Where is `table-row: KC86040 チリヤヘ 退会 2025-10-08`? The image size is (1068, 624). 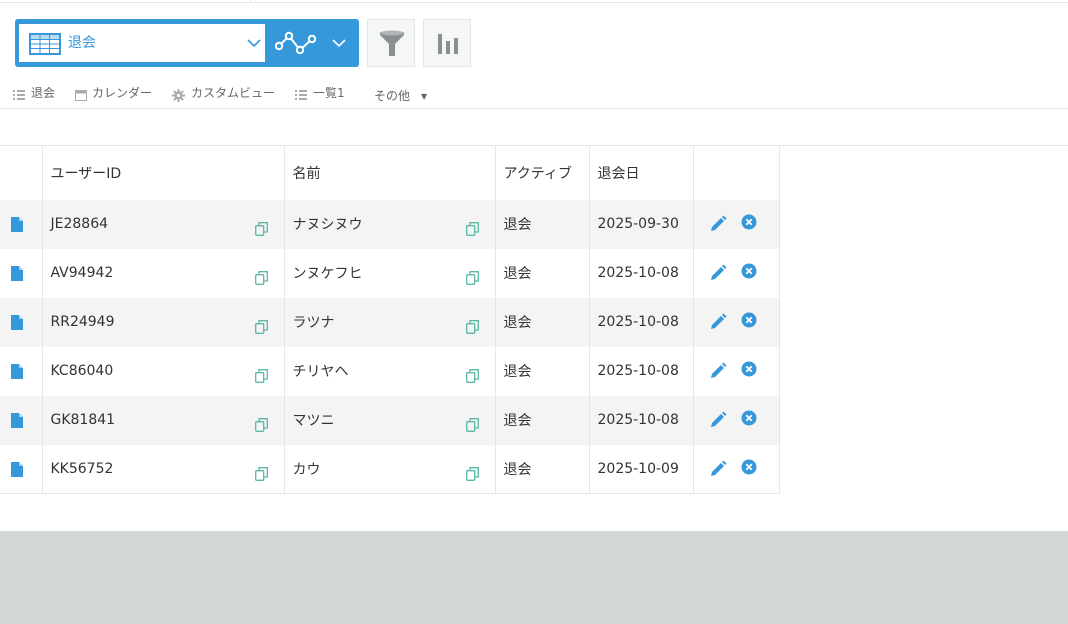 table-row: KC86040 チリヤヘ 退会 2025-10-08 is located at coordinates (390, 371).